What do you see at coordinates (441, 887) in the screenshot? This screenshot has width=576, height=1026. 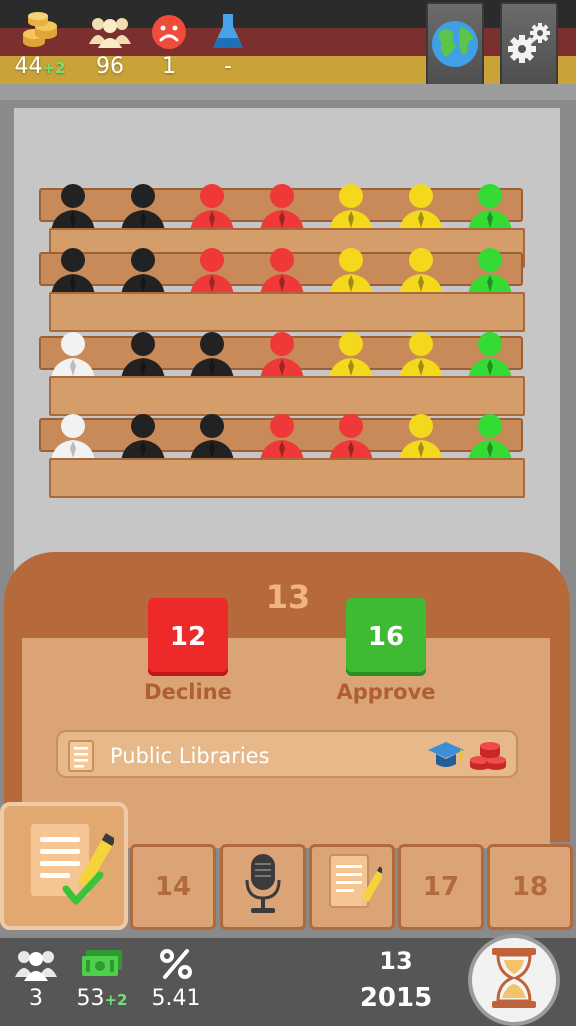 I see `slot-17: 17` at bounding box center [441, 887].